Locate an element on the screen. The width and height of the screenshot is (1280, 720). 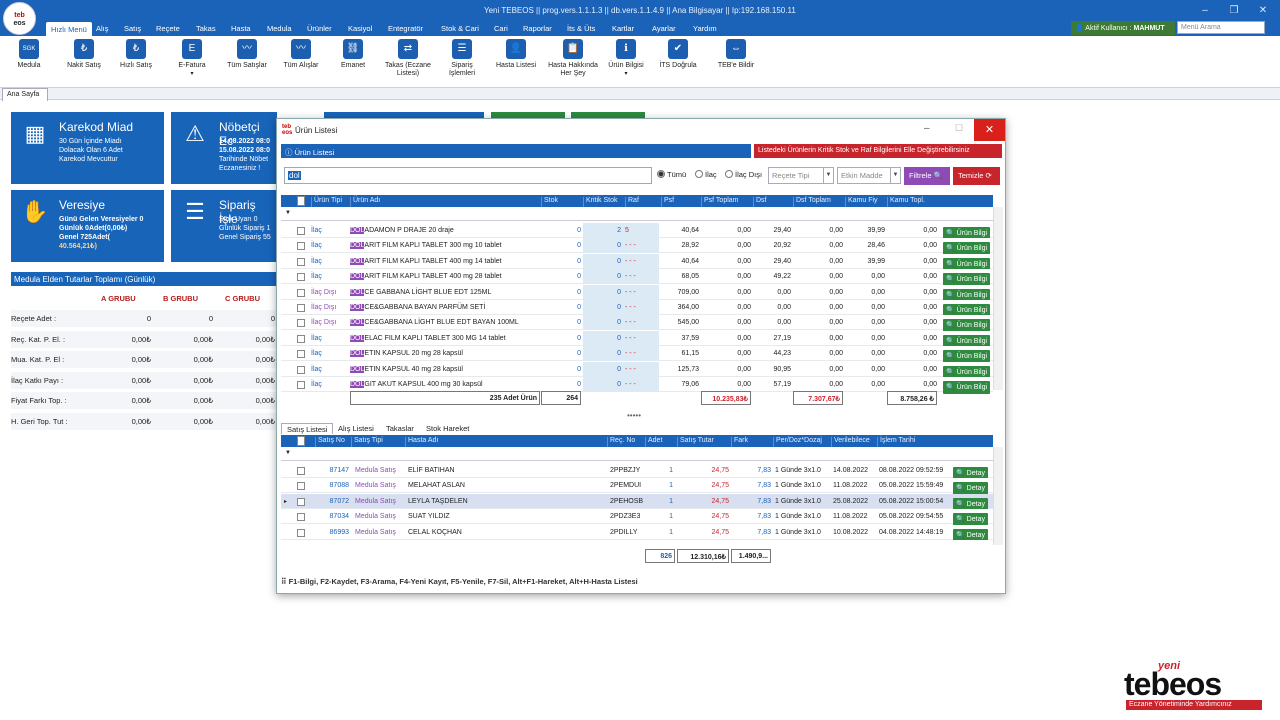
ribbon-r-n-bilgisi-button: ℹ Ürün Bilgisi ▾ is located at coordinates (626, 58).